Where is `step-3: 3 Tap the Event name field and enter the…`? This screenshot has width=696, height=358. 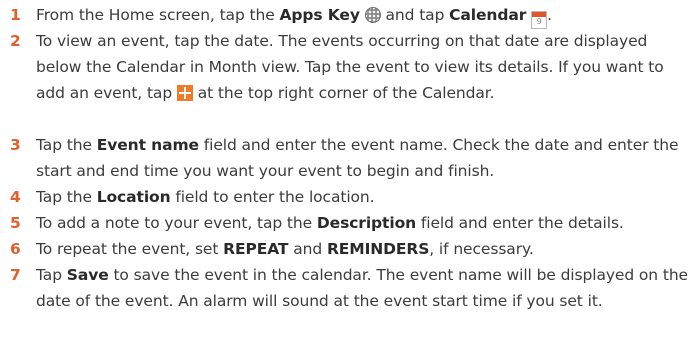 step-3: 3 Tap the Event name field and enter the… is located at coordinates (348, 158).